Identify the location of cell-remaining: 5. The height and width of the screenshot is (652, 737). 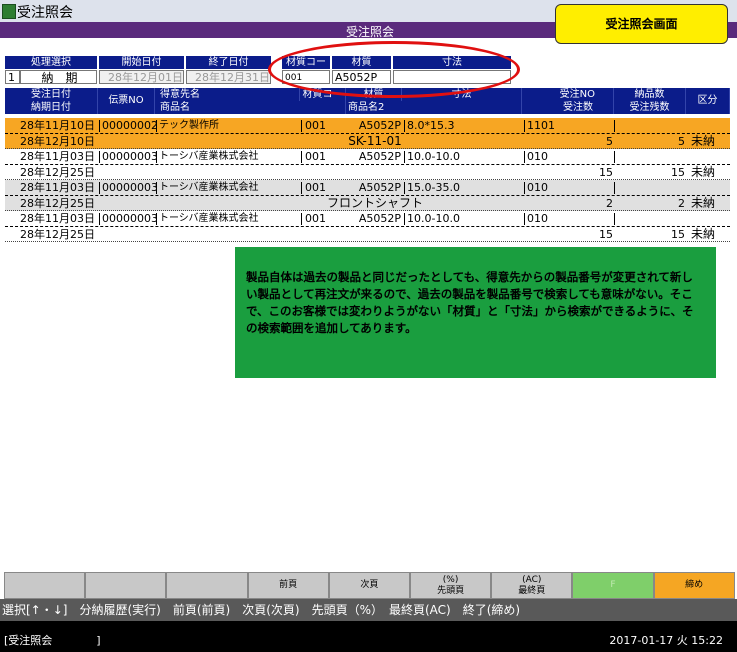
(681, 141).